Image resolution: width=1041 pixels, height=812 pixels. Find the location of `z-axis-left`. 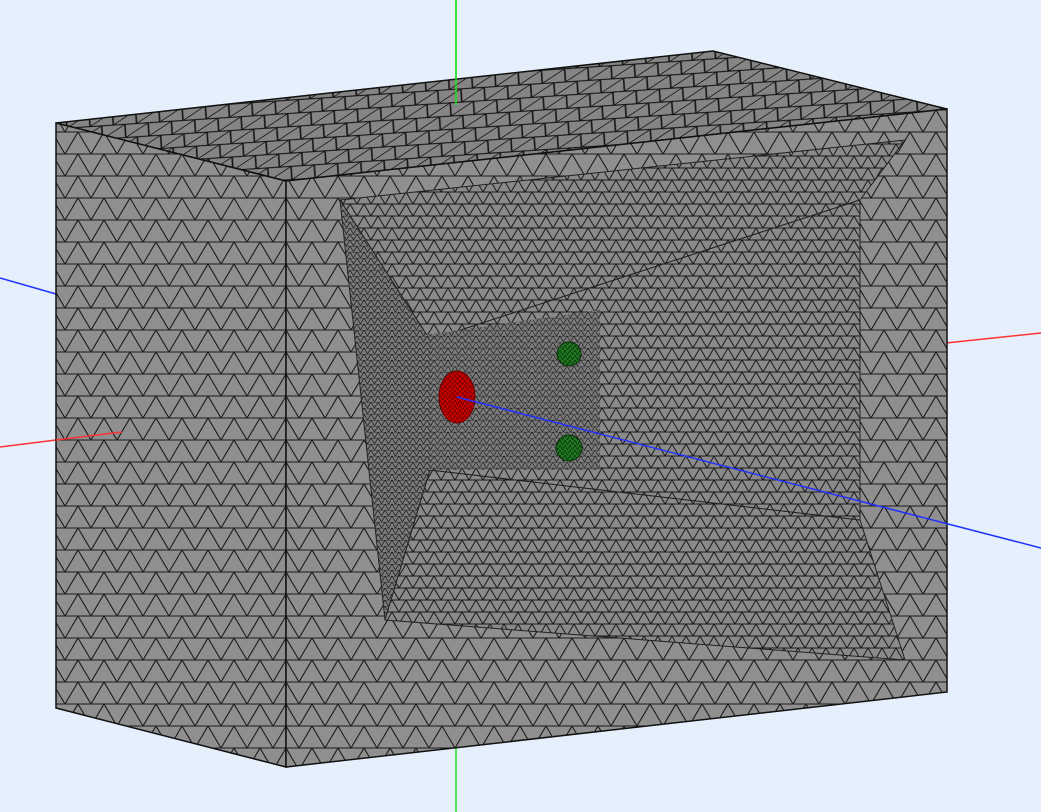

z-axis-left is located at coordinates (28, 286).